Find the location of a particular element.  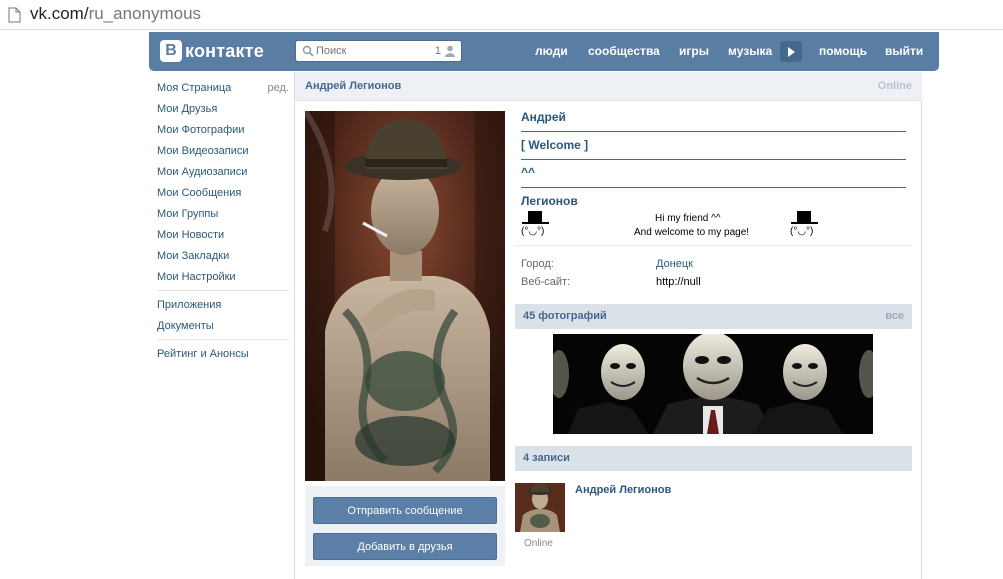

nav-people: люди is located at coordinates (551, 51).